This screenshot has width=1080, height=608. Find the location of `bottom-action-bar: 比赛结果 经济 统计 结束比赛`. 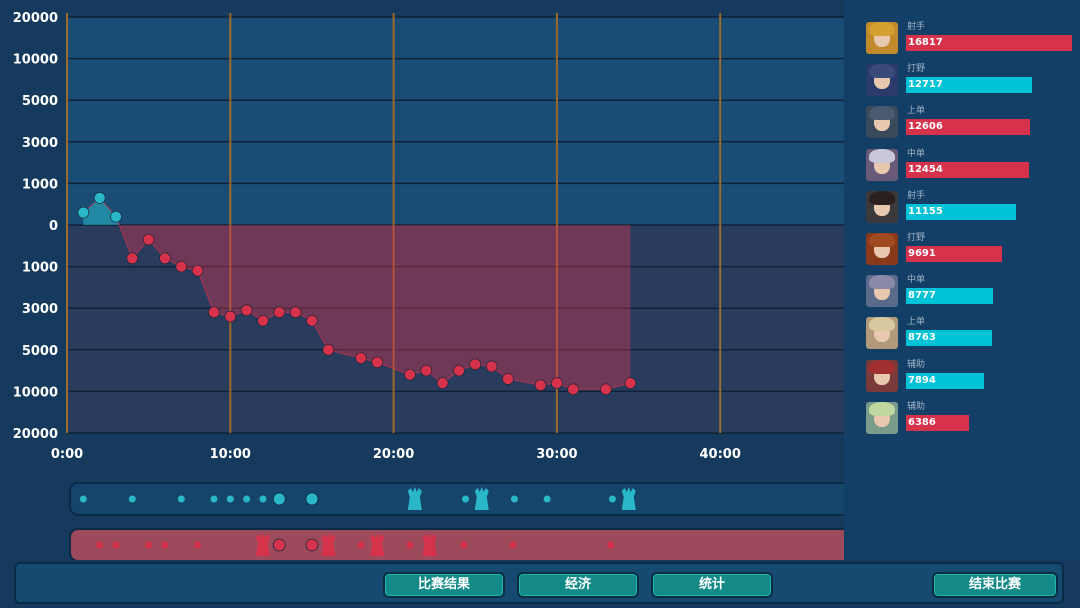

bottom-action-bar: 比赛结果 经济 统计 结束比赛 is located at coordinates (539, 583).